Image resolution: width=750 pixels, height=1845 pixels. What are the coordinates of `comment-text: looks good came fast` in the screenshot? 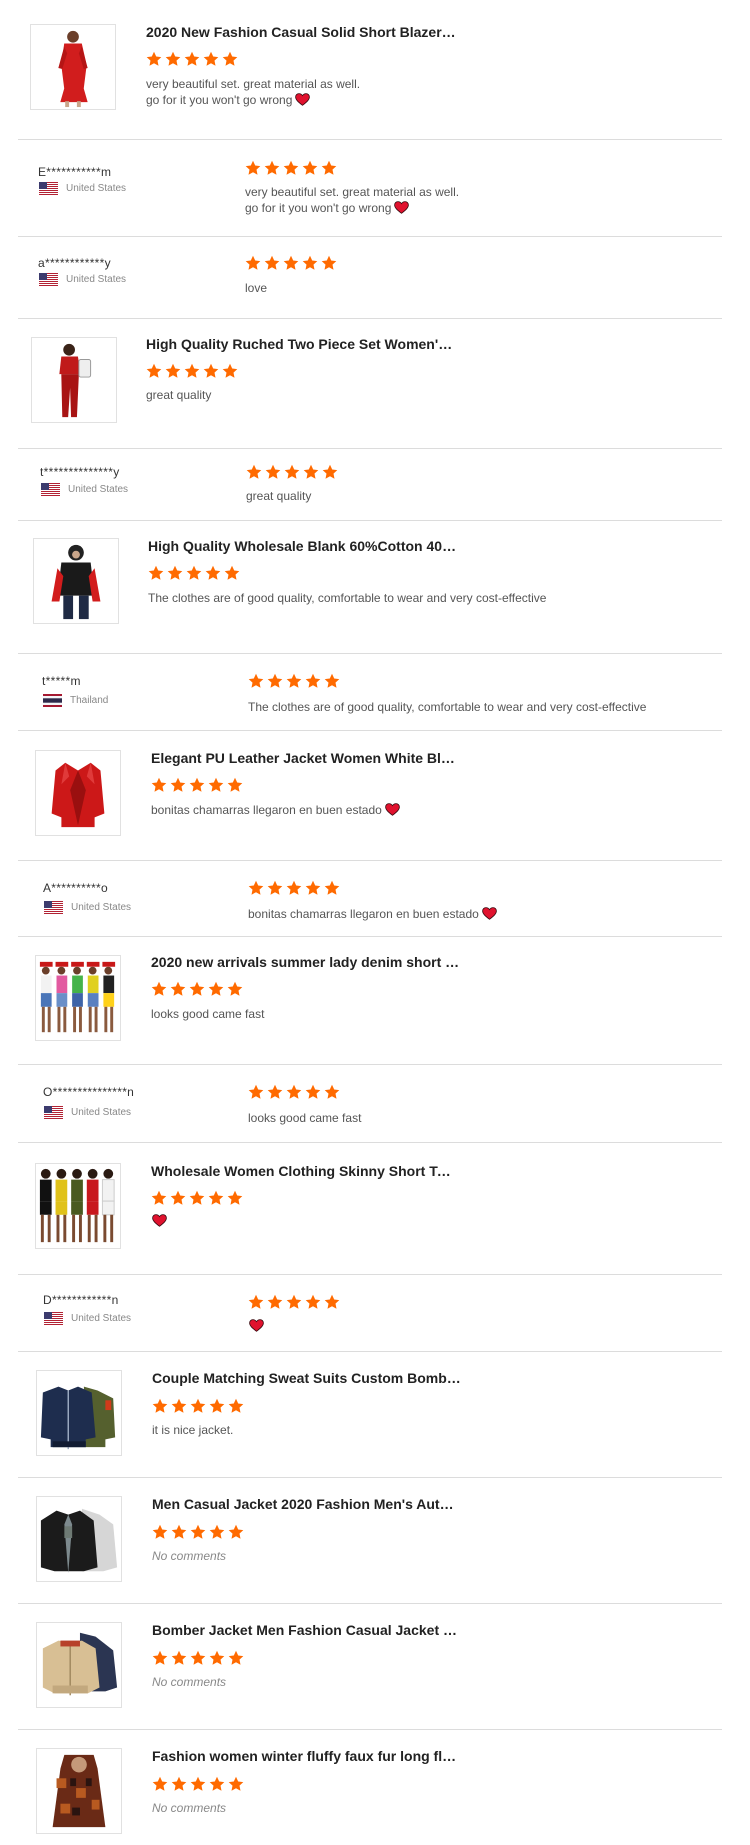 It's located at (208, 1014).